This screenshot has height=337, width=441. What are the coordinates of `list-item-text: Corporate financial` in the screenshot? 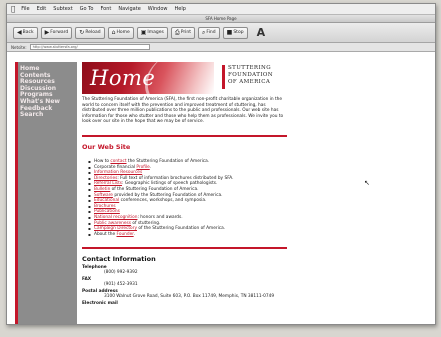 It's located at (115, 167).